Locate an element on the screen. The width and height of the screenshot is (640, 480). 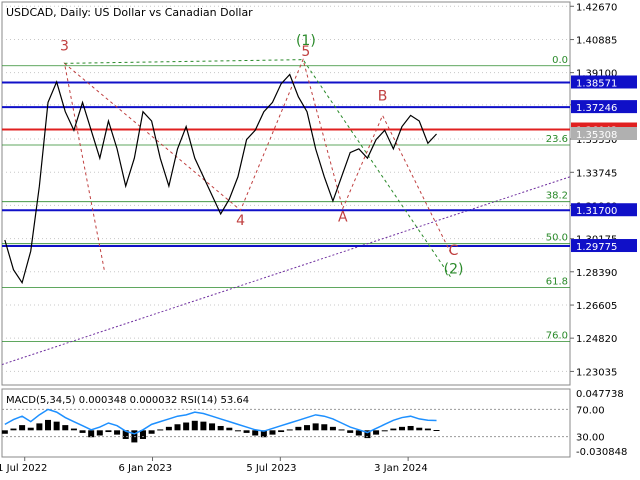
wave-label-1: 4 is located at coordinates (240, 221).